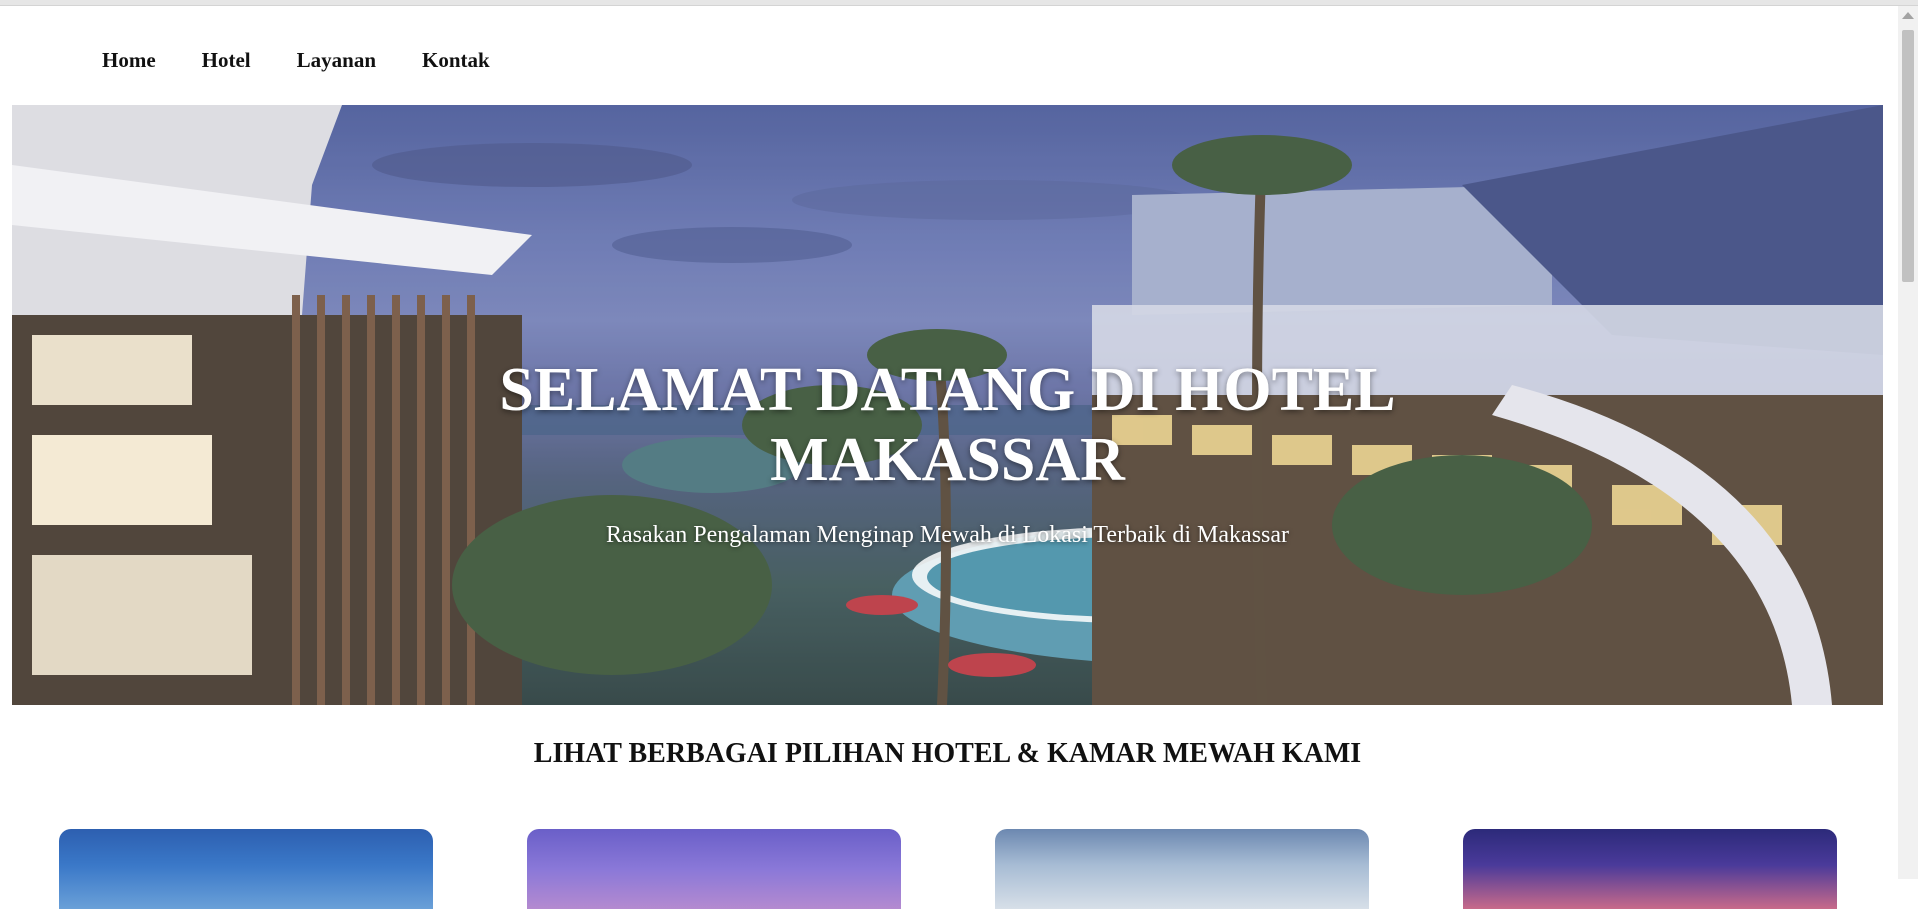  What do you see at coordinates (948, 869) in the screenshot?
I see `hotel-card-list` at bounding box center [948, 869].